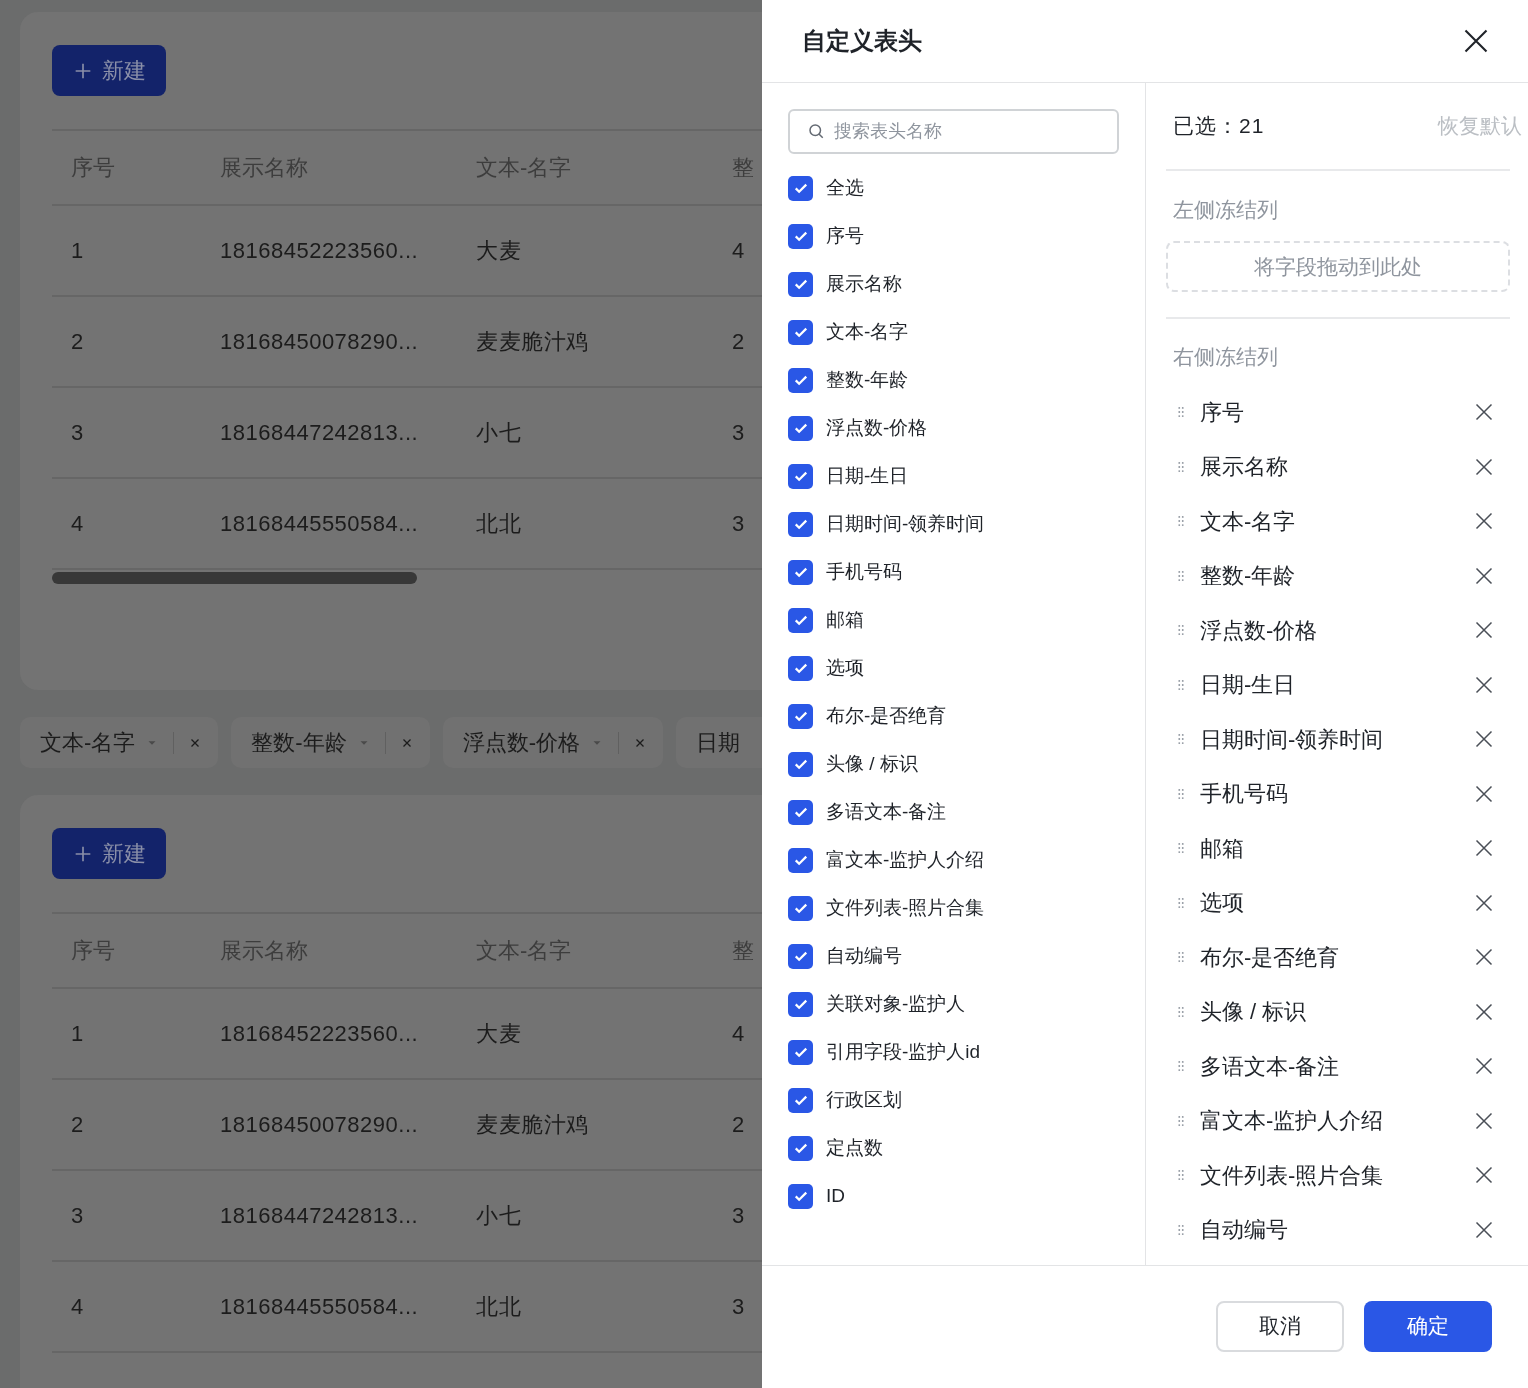  I want to click on frozen-column-label: 富文本-监护人介绍, so click(1292, 1121).